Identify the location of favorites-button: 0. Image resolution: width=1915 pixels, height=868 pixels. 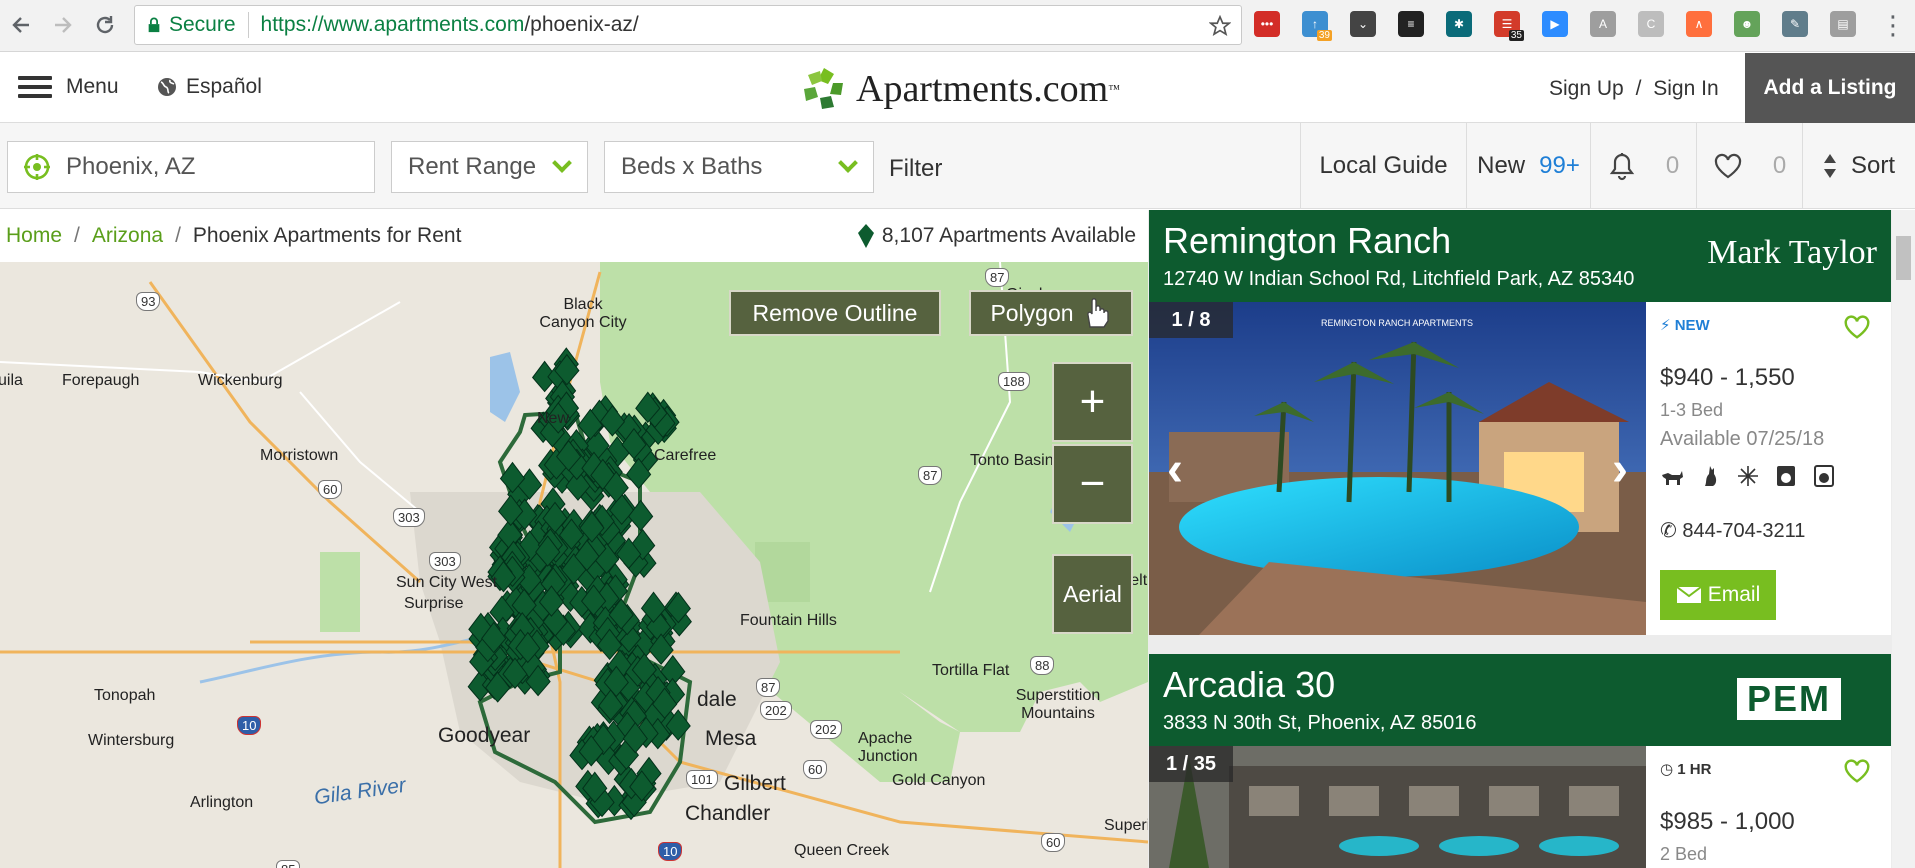
(1749, 166).